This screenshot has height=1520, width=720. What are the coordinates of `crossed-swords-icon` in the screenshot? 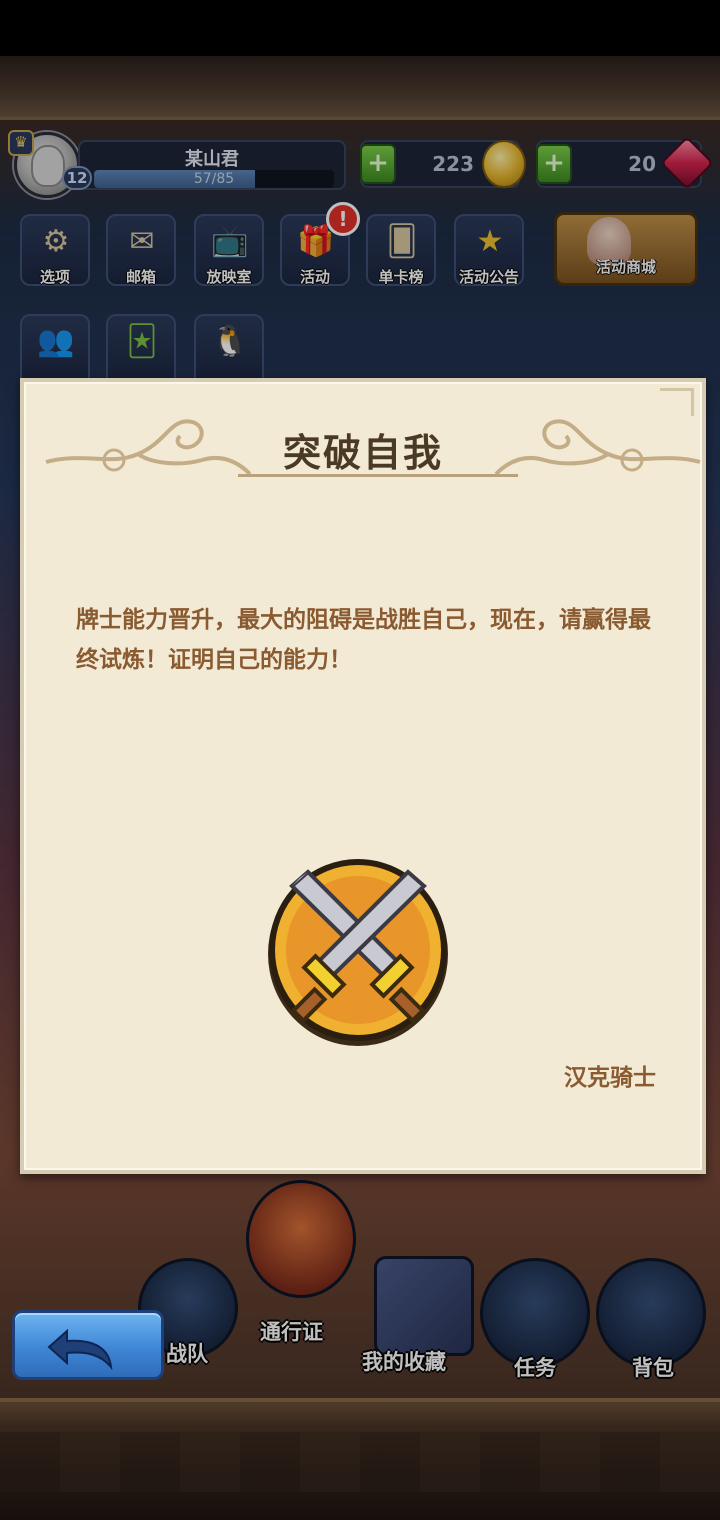 It's located at (358, 952).